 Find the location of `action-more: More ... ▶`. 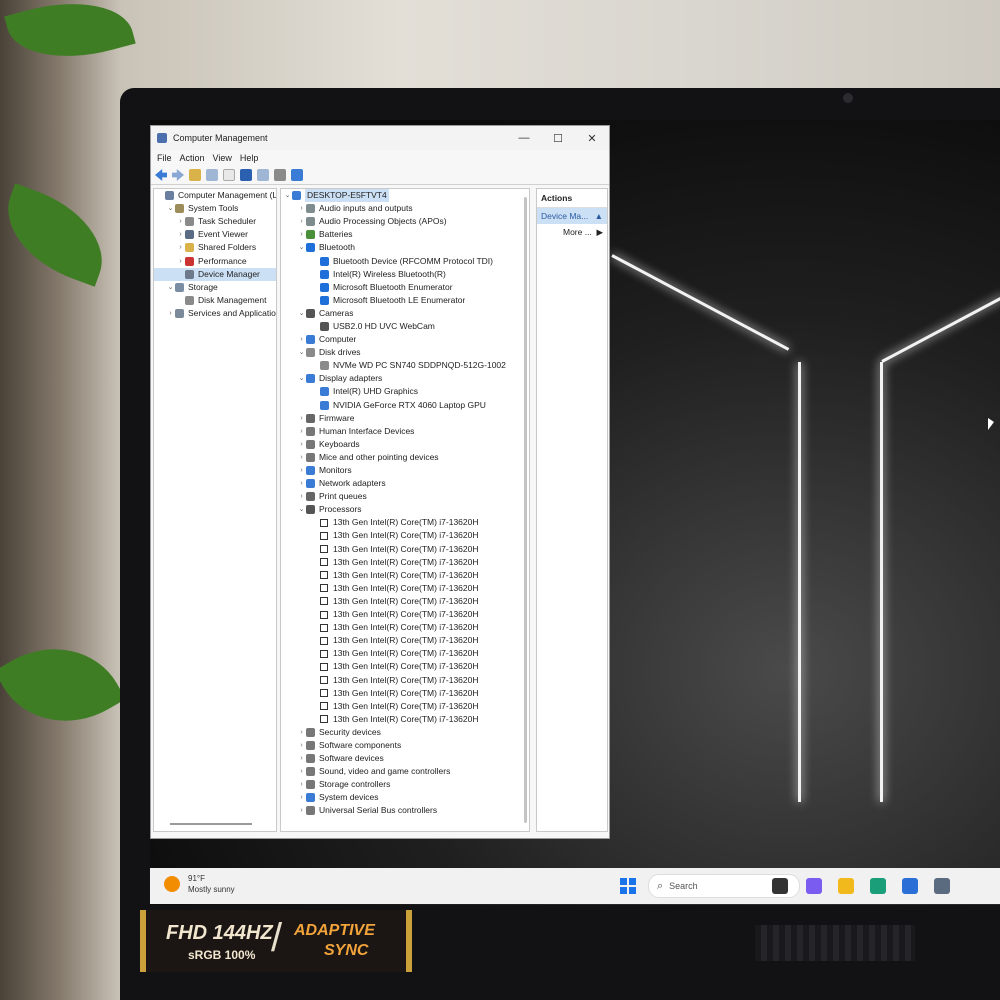

action-more: More ... ▶ is located at coordinates (572, 232).